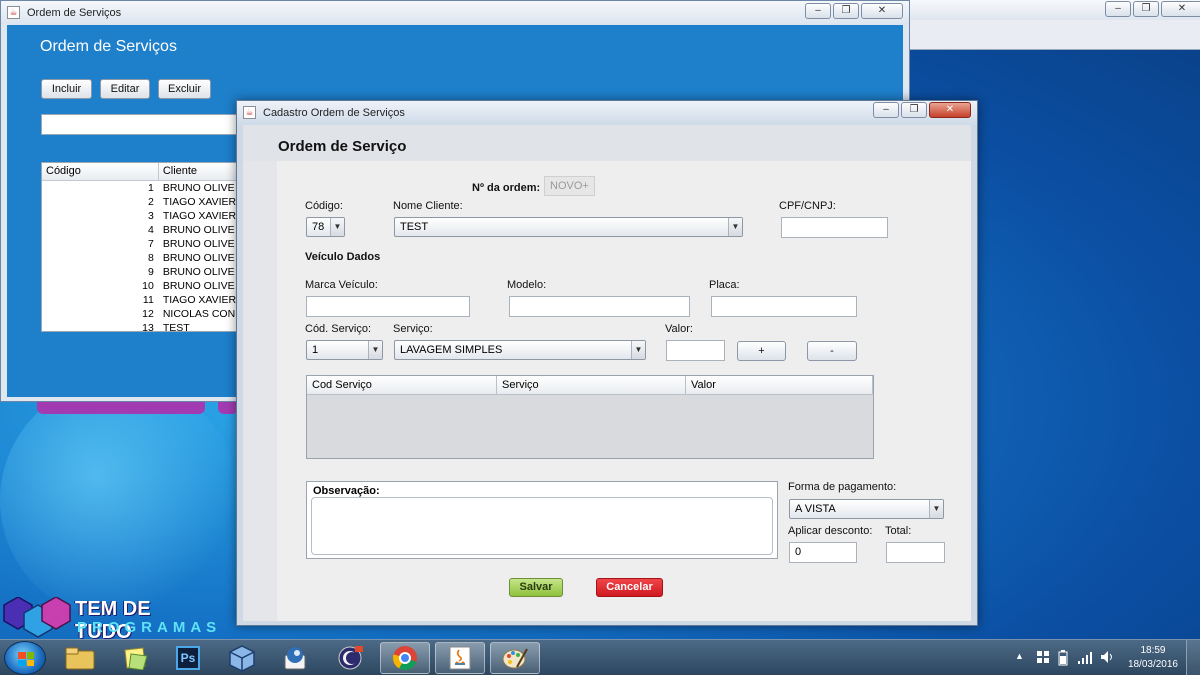 Image resolution: width=1200 pixels, height=675 pixels. I want to click on dialog-title: Cadastro Ordem de Serviços, so click(334, 113).